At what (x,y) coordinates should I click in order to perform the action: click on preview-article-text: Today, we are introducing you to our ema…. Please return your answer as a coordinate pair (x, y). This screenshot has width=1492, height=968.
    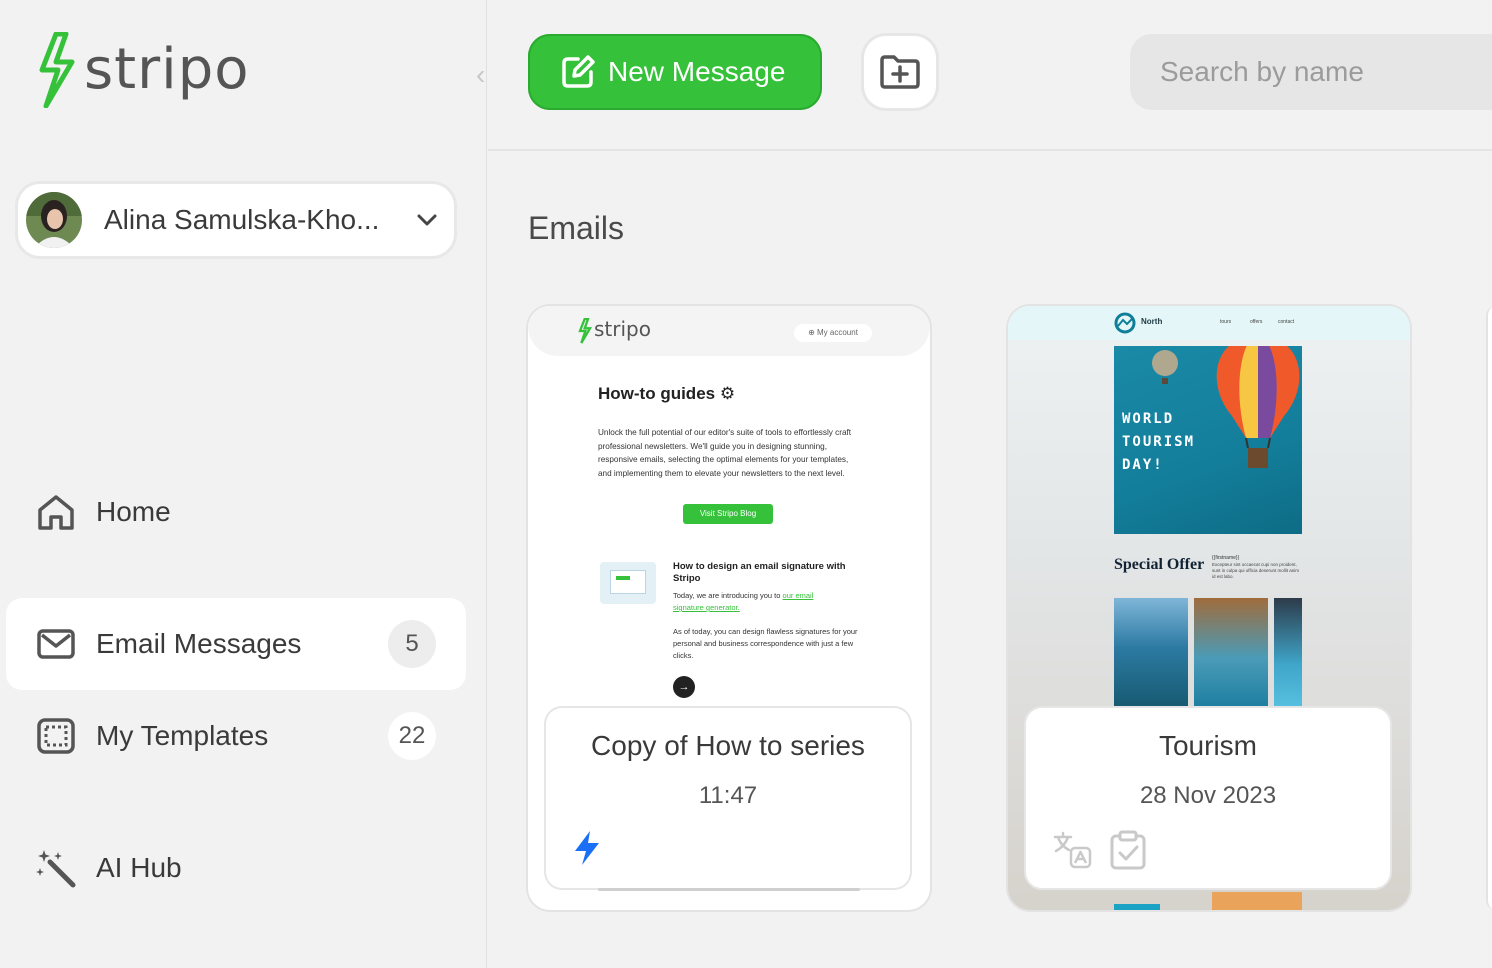
    Looking at the image, I should click on (758, 602).